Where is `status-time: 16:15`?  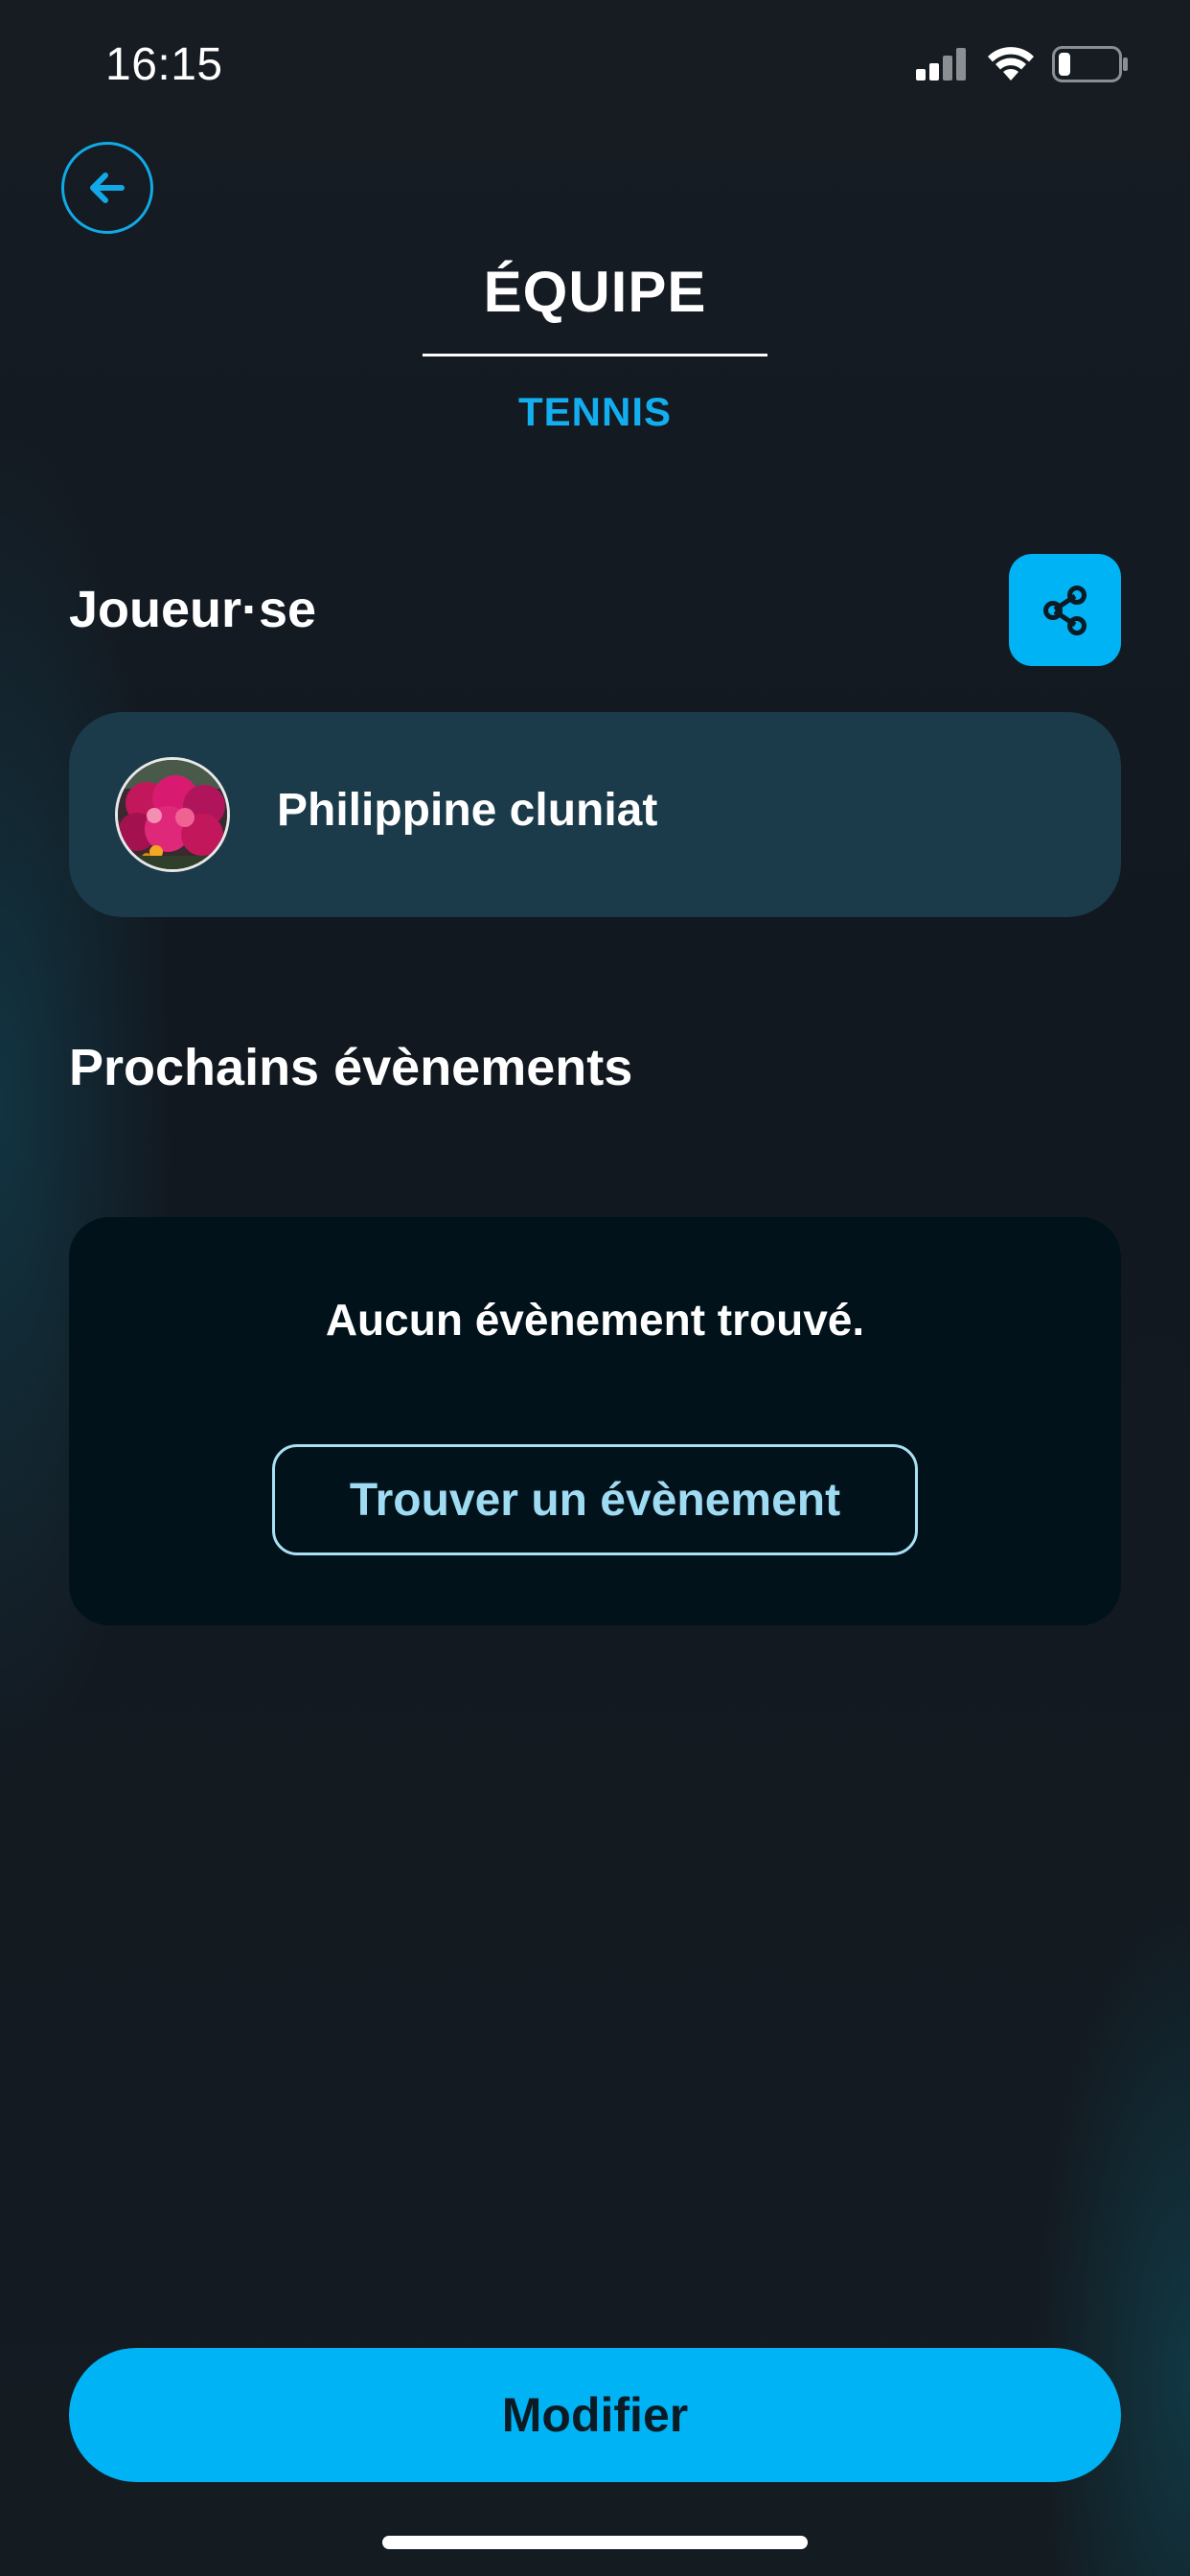
status-time: 16:15 is located at coordinates (164, 64).